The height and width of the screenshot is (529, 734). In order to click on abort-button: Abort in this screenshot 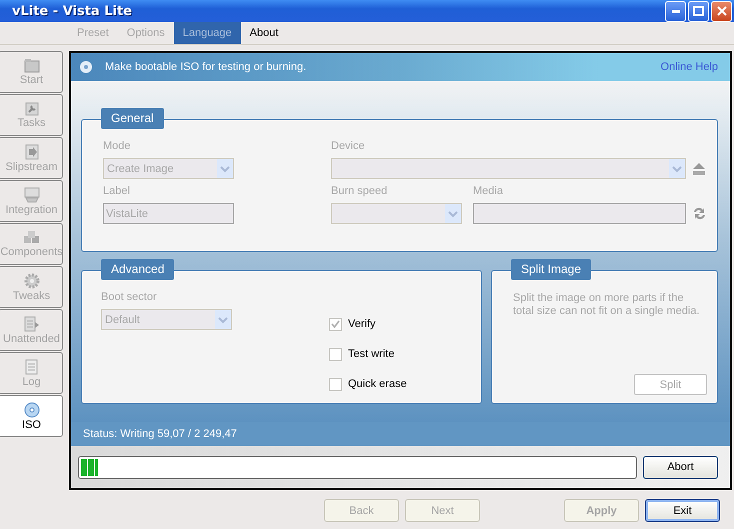, I will do `click(680, 467)`.